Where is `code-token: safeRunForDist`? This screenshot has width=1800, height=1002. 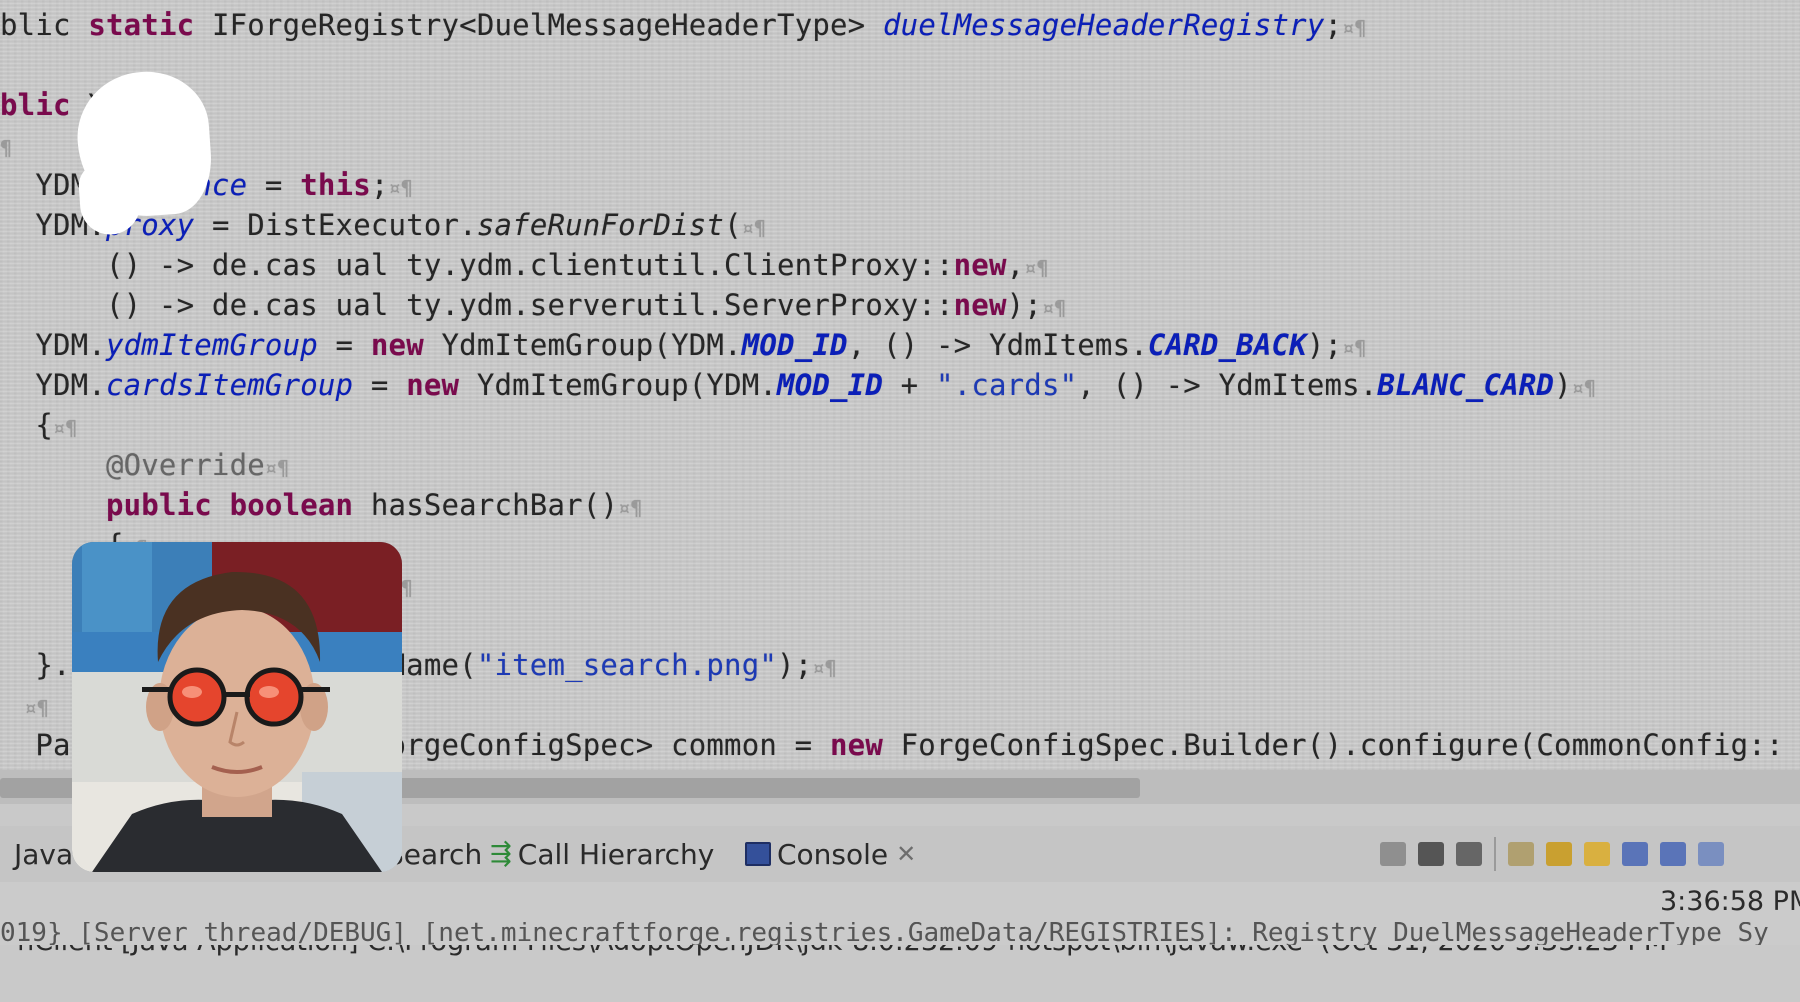 code-token: safeRunForDist is located at coordinates (600, 225).